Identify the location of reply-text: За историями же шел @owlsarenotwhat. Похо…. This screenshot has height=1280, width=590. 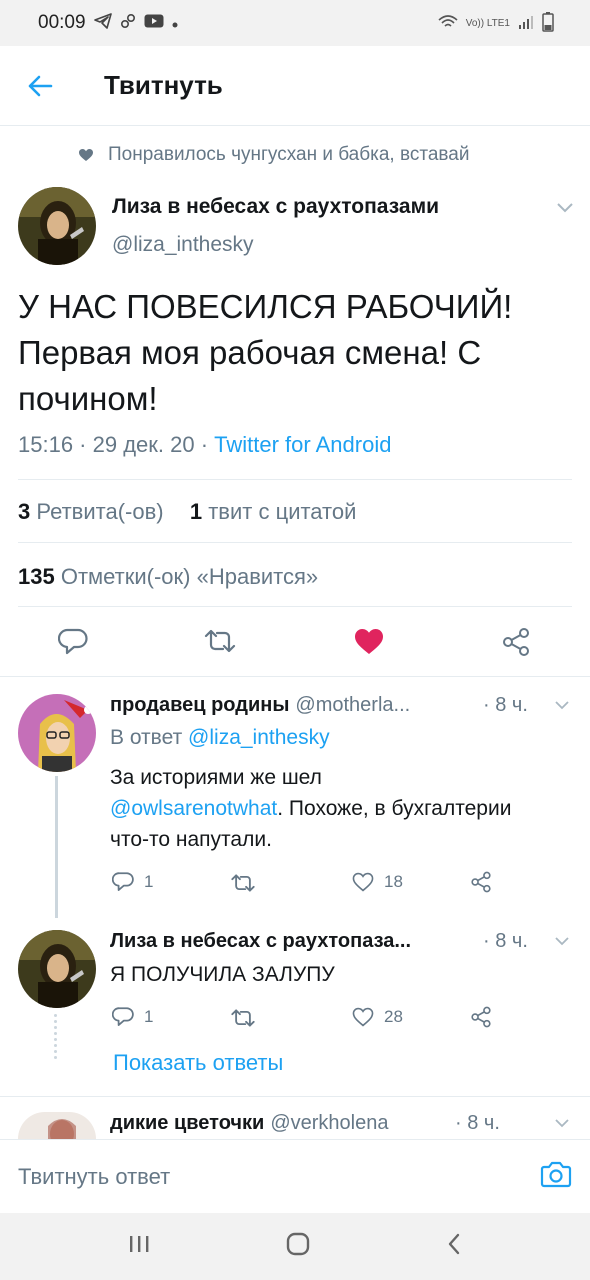
(320, 808).